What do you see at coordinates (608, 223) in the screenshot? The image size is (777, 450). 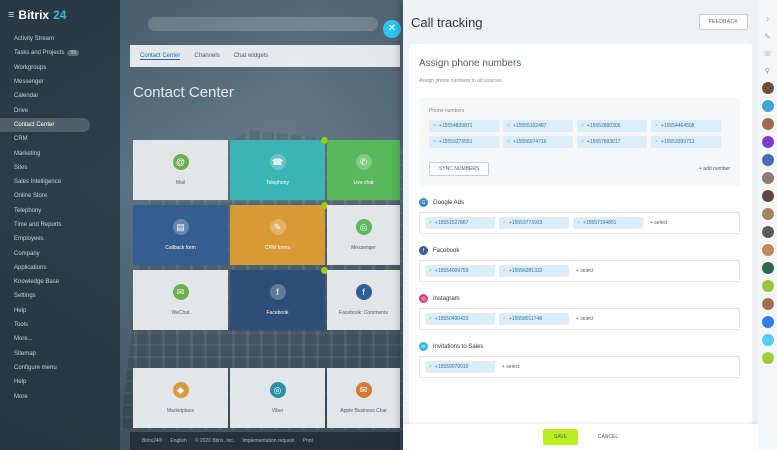 I see `assigned-number-chip: × +15557194851` at bounding box center [608, 223].